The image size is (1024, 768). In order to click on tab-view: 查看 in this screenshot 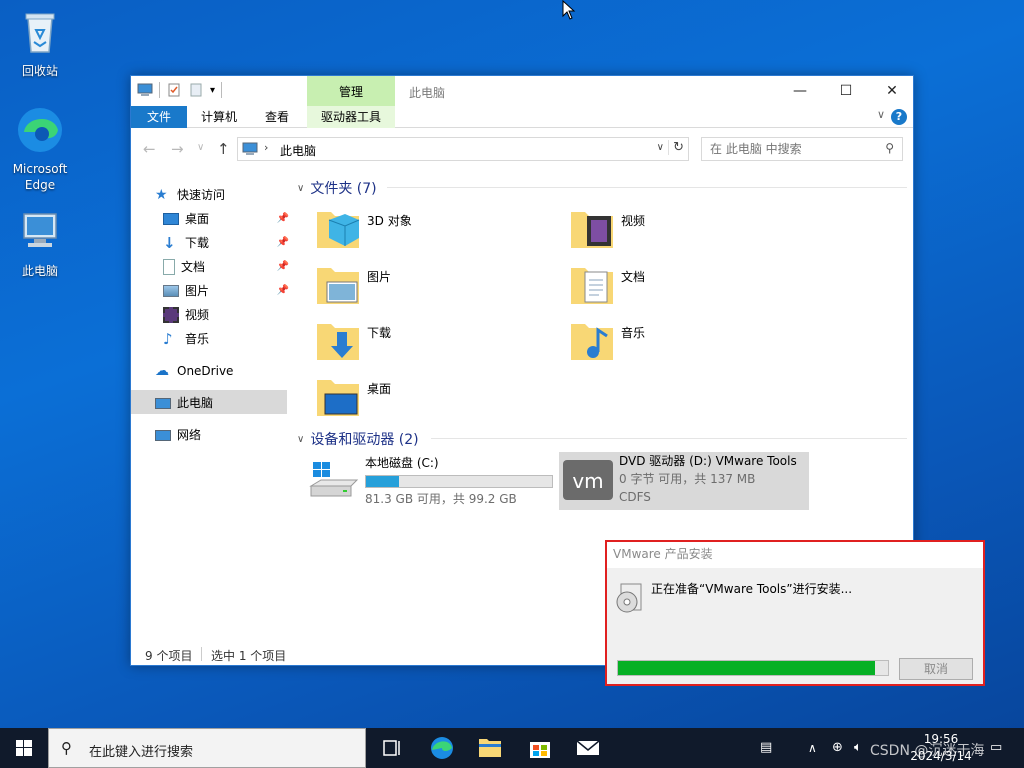, I will do `click(277, 117)`.